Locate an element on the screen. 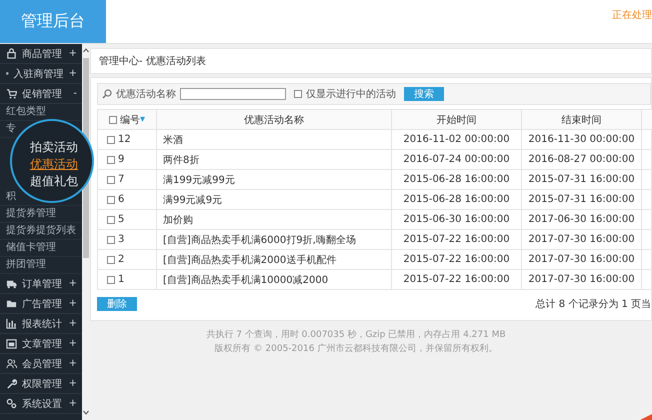 This screenshot has height=420, width=652. footer-text: 版权所有 © 2005-2016 广州市云都科技有限公司，并保留所有权利。 is located at coordinates (356, 348).